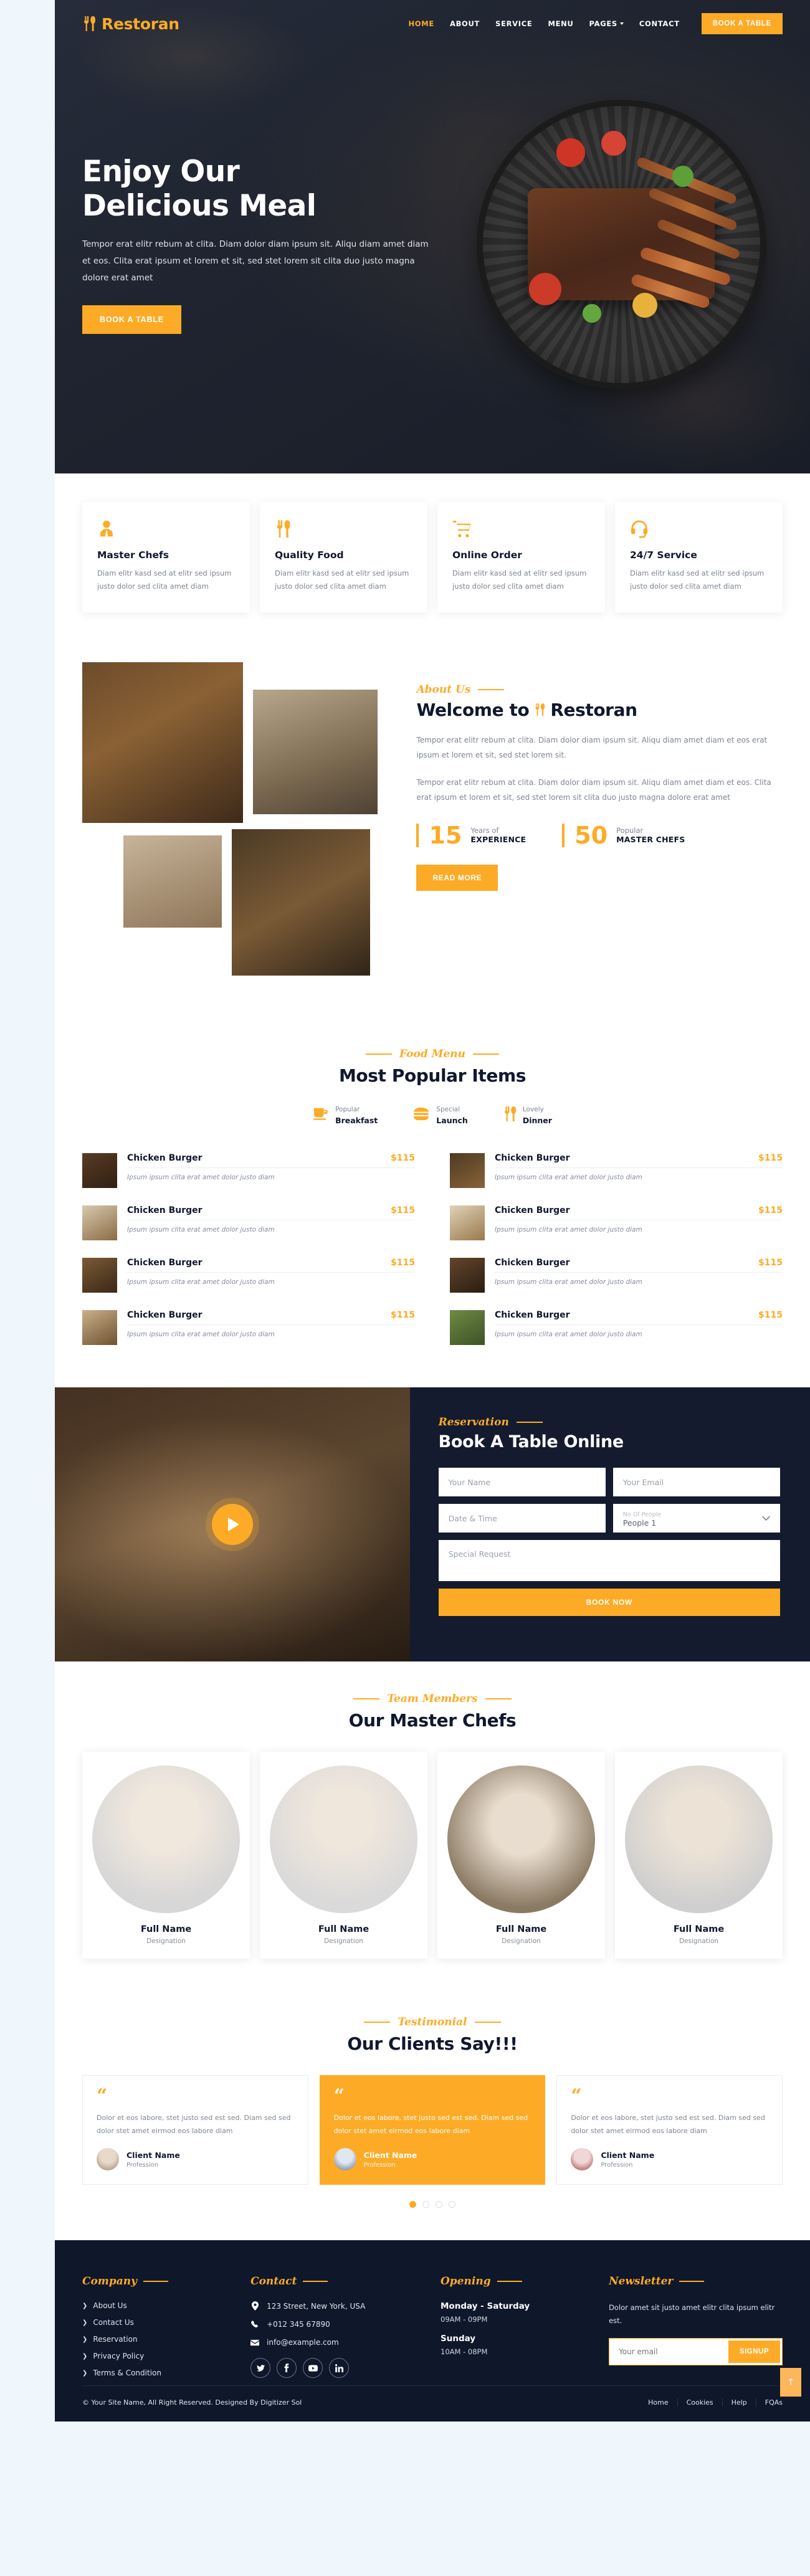 The image size is (810, 2576). I want to click on footer-link-privacy-policy: ❯ Privacy Policy, so click(158, 2356).